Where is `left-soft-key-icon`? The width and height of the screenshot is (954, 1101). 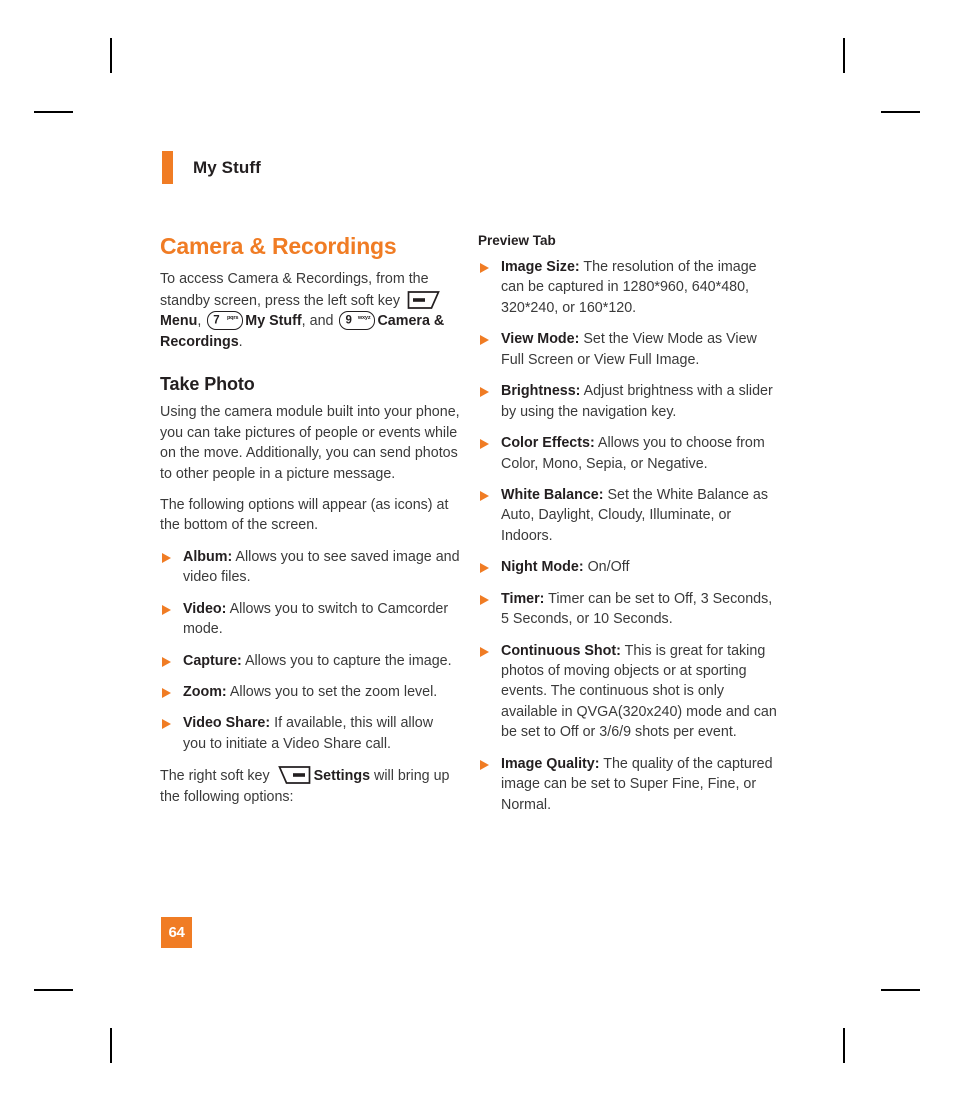
left-soft-key-icon is located at coordinates (424, 300).